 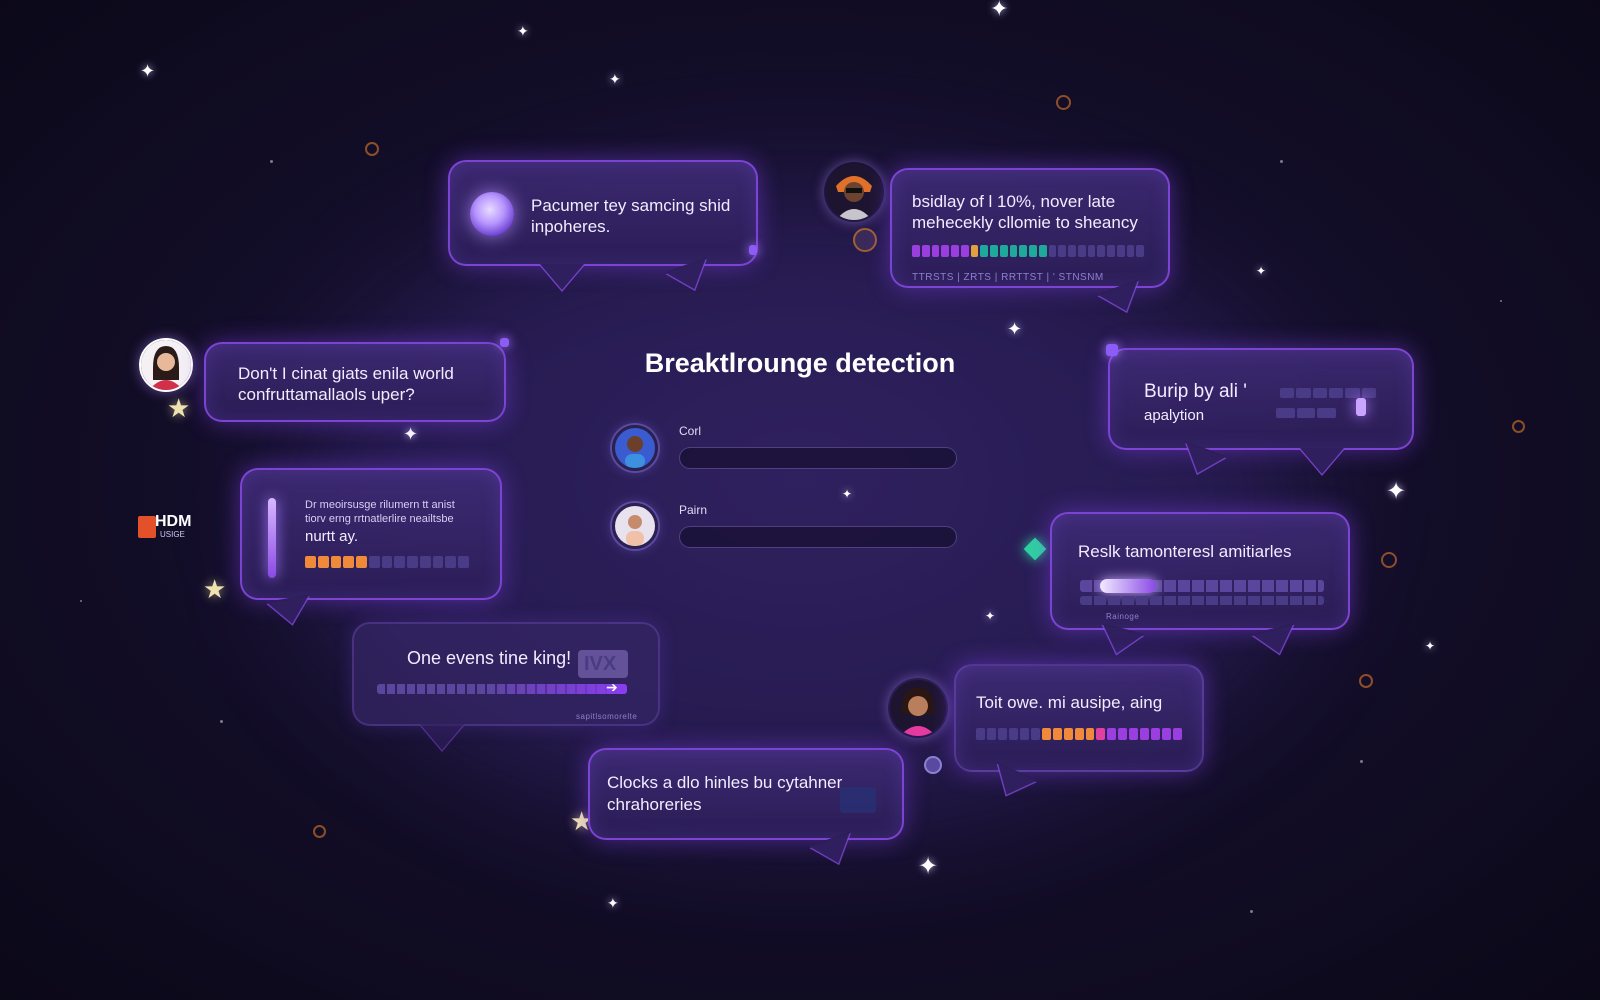 What do you see at coordinates (332, 536) in the screenshot?
I see `bubble-text: nurtt ay.` at bounding box center [332, 536].